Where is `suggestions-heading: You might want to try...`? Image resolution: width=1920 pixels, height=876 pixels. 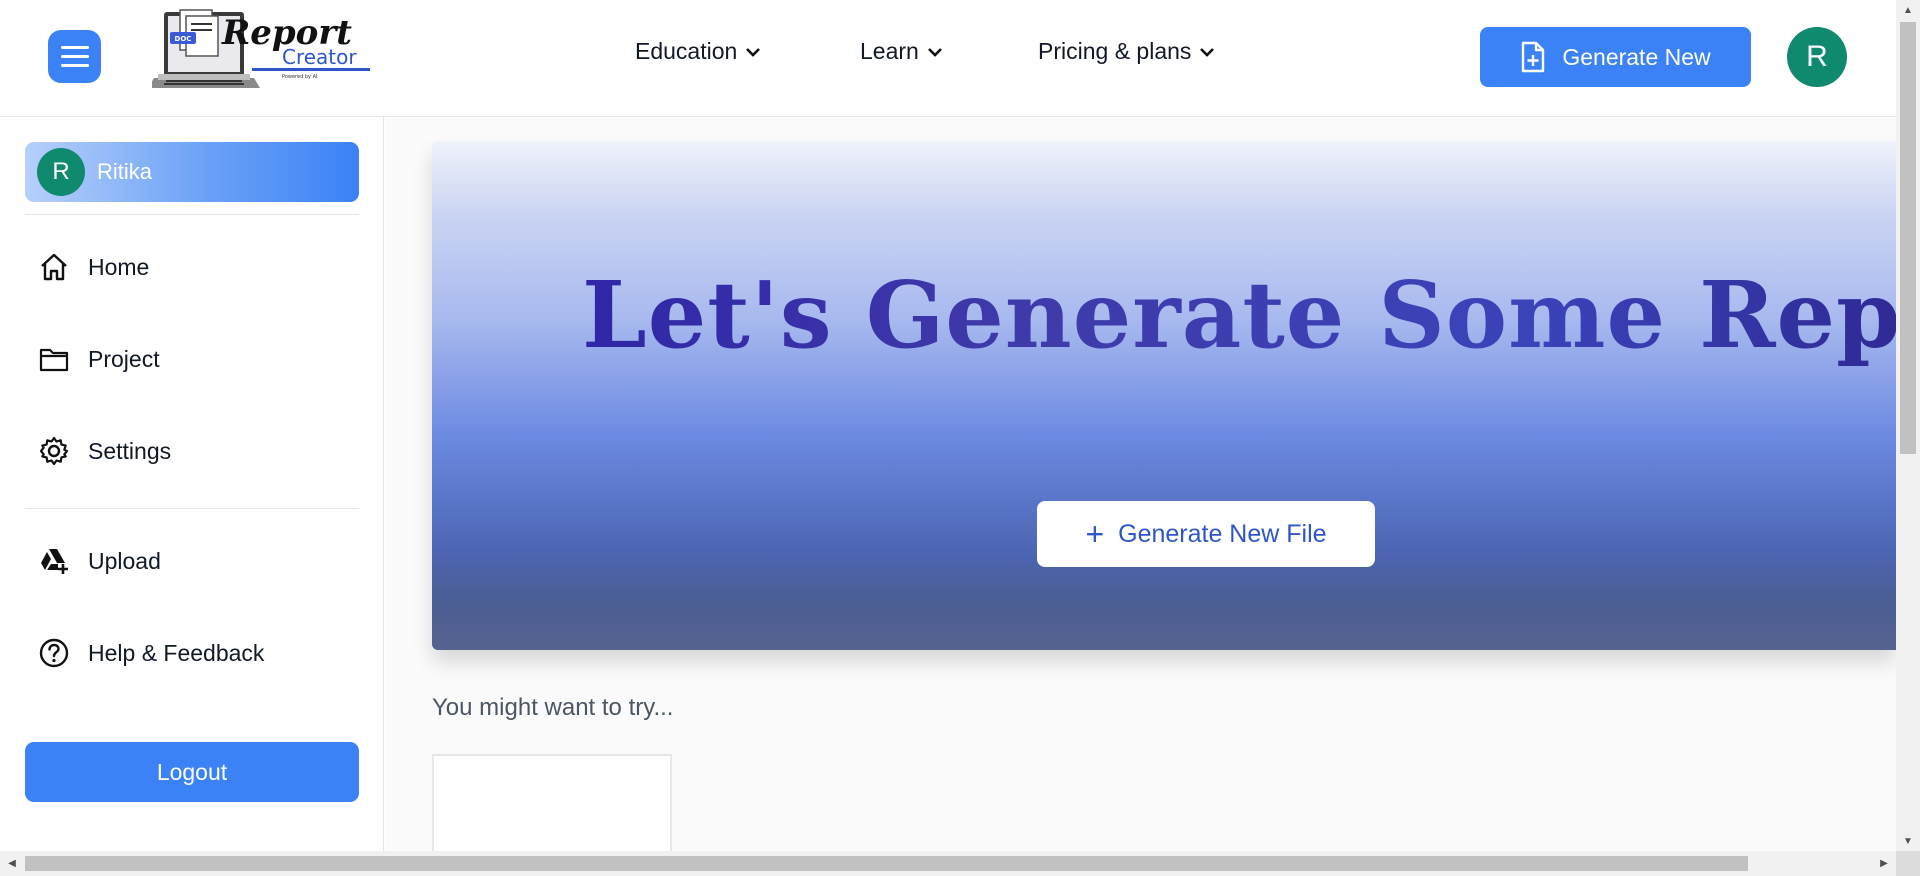 suggestions-heading: You might want to try... is located at coordinates (553, 707).